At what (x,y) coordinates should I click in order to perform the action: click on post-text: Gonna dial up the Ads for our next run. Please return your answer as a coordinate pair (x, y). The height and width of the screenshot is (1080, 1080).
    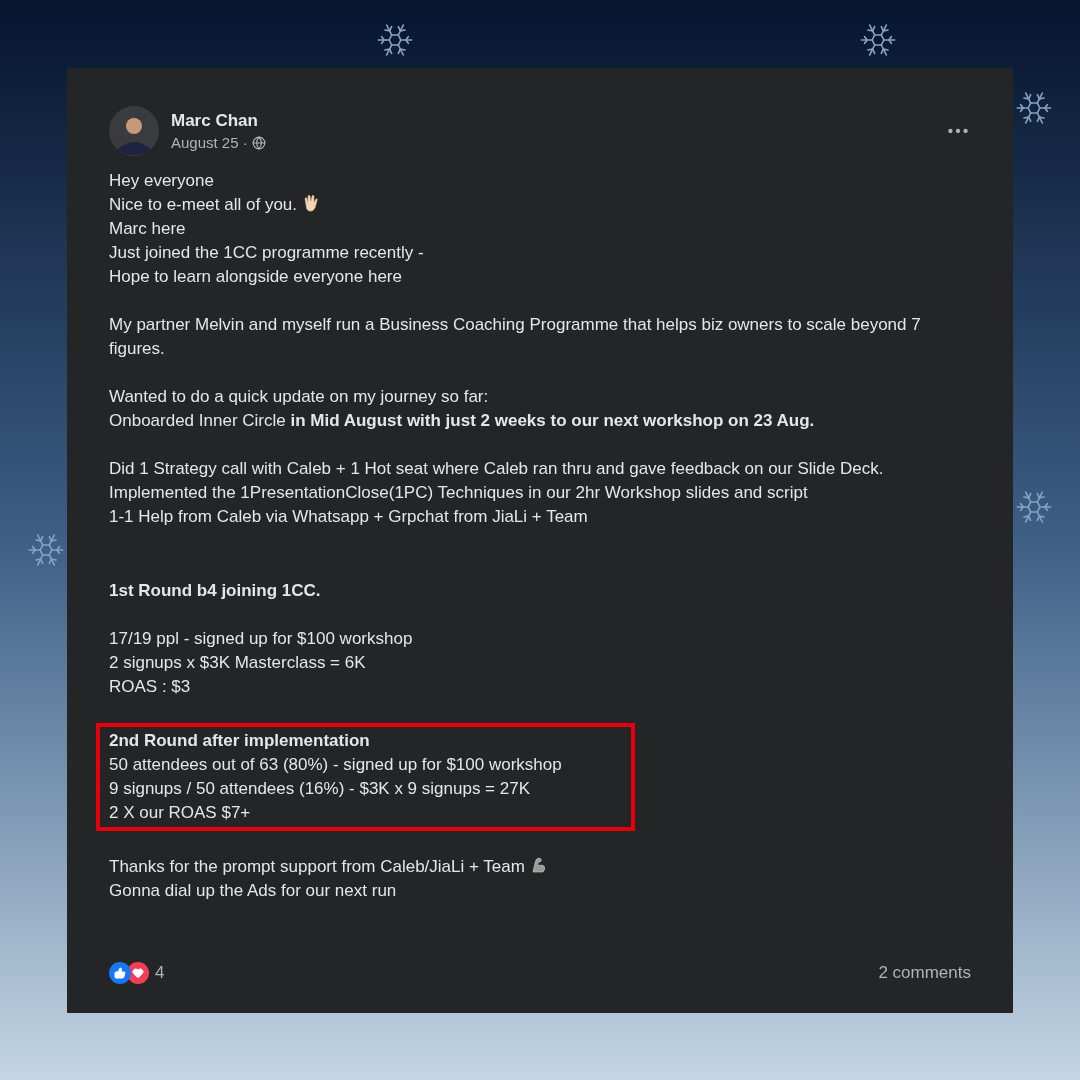
    Looking at the image, I should click on (253, 890).